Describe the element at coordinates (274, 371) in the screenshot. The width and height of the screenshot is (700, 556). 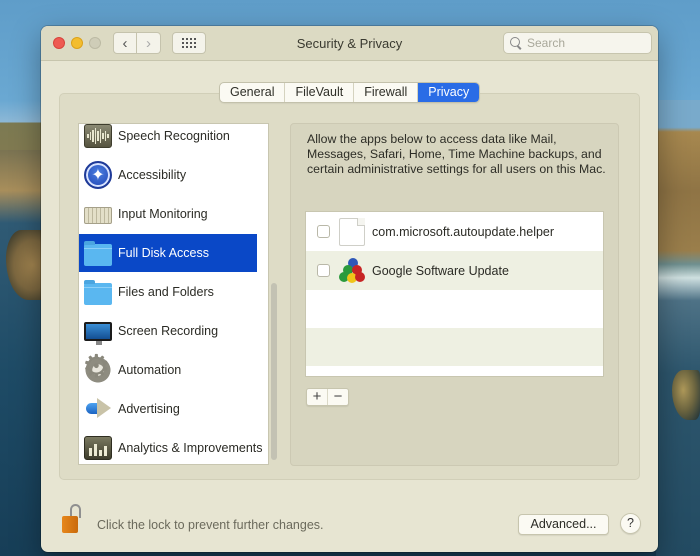
I see `scrollbar-thumb` at that location.